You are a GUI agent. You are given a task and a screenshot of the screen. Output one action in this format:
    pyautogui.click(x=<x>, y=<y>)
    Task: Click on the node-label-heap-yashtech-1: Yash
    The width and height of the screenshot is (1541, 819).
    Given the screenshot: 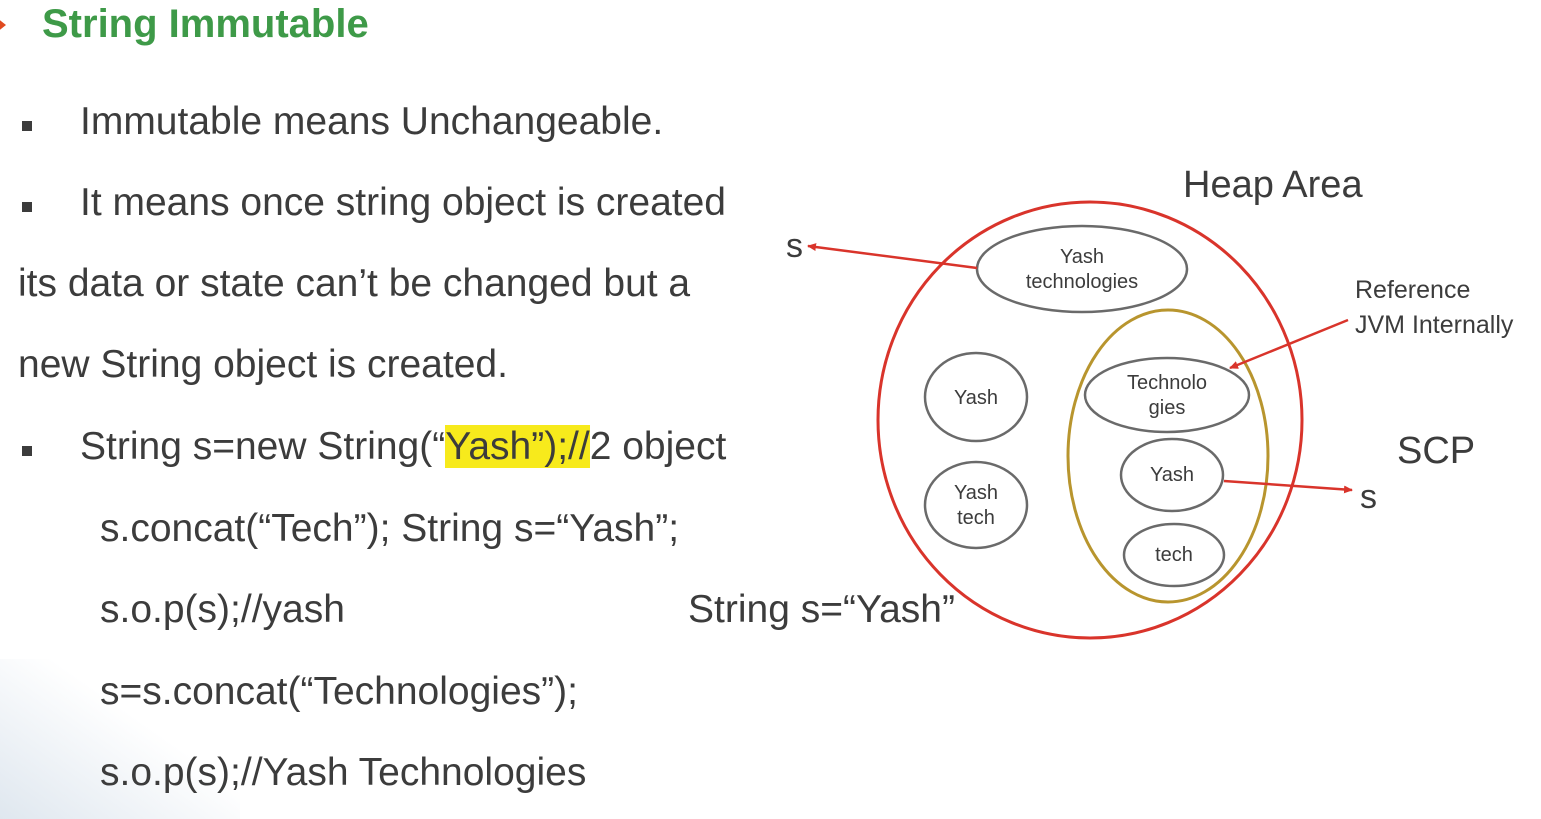 What is the action you would take?
    pyautogui.click(x=976, y=493)
    